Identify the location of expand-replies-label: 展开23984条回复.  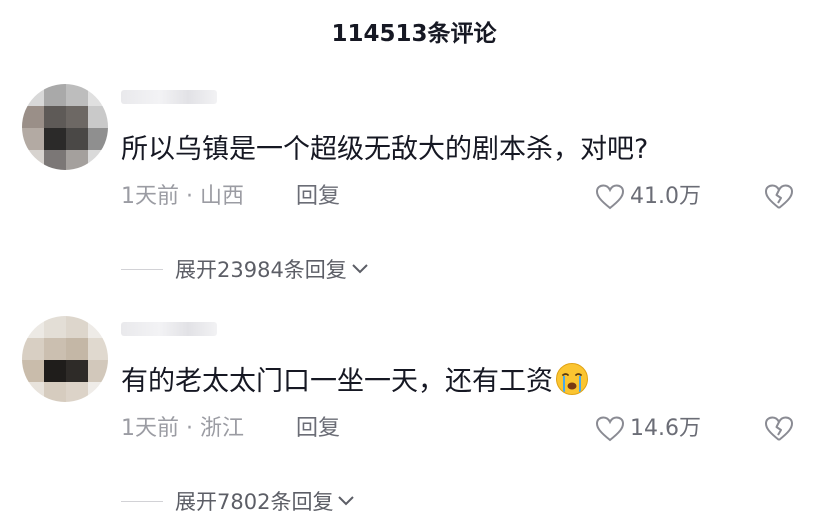
(261, 270).